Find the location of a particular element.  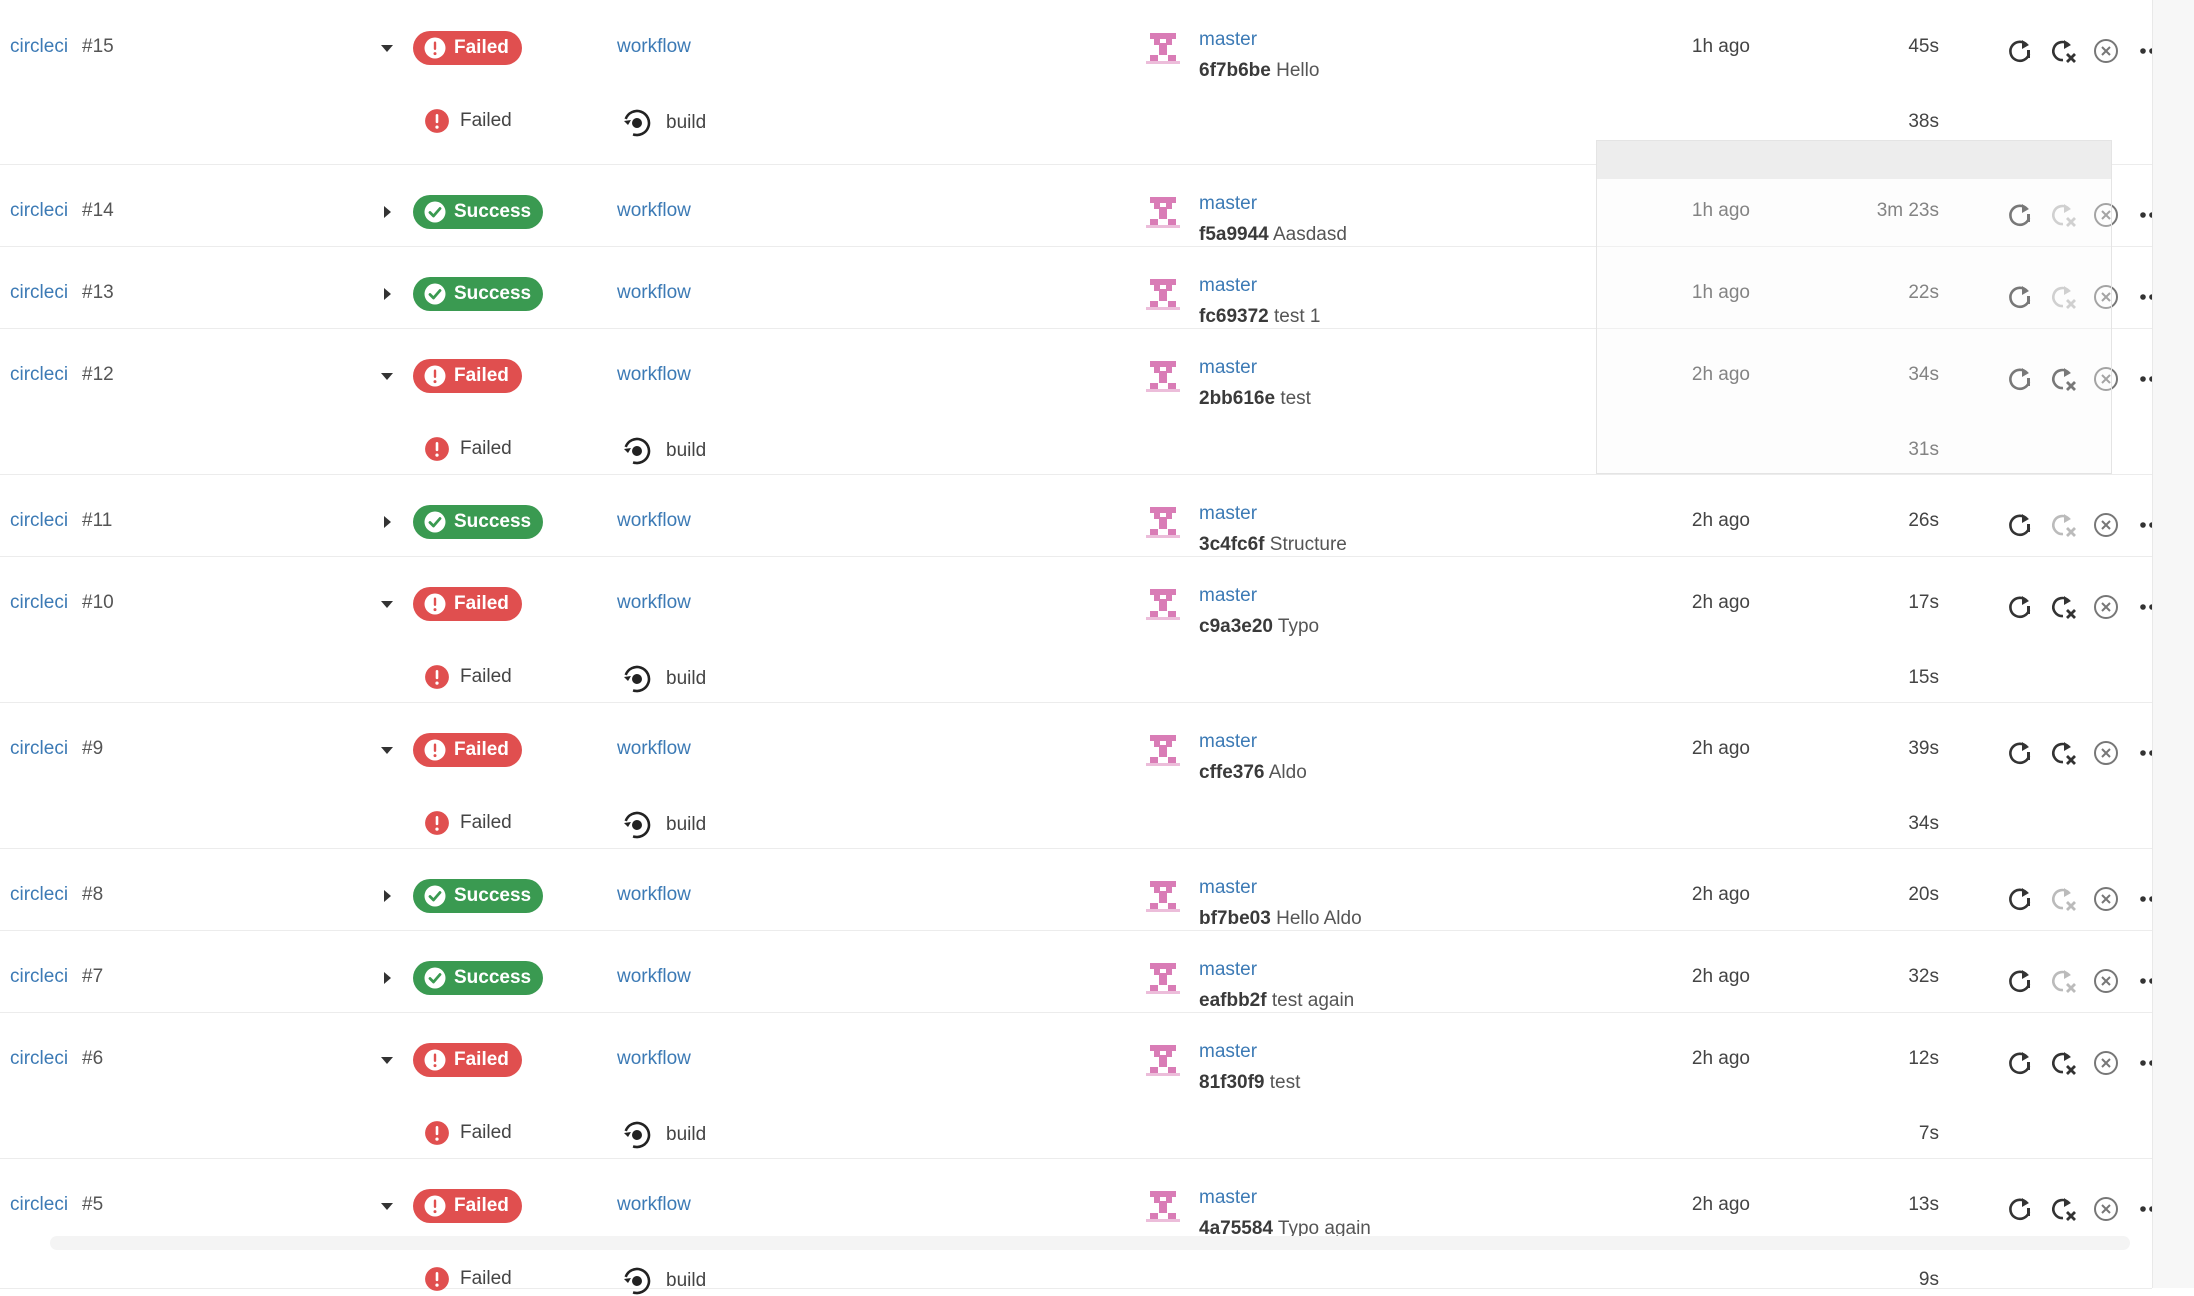

commit-hash: 81f30f9 is located at coordinates (1232, 1082).